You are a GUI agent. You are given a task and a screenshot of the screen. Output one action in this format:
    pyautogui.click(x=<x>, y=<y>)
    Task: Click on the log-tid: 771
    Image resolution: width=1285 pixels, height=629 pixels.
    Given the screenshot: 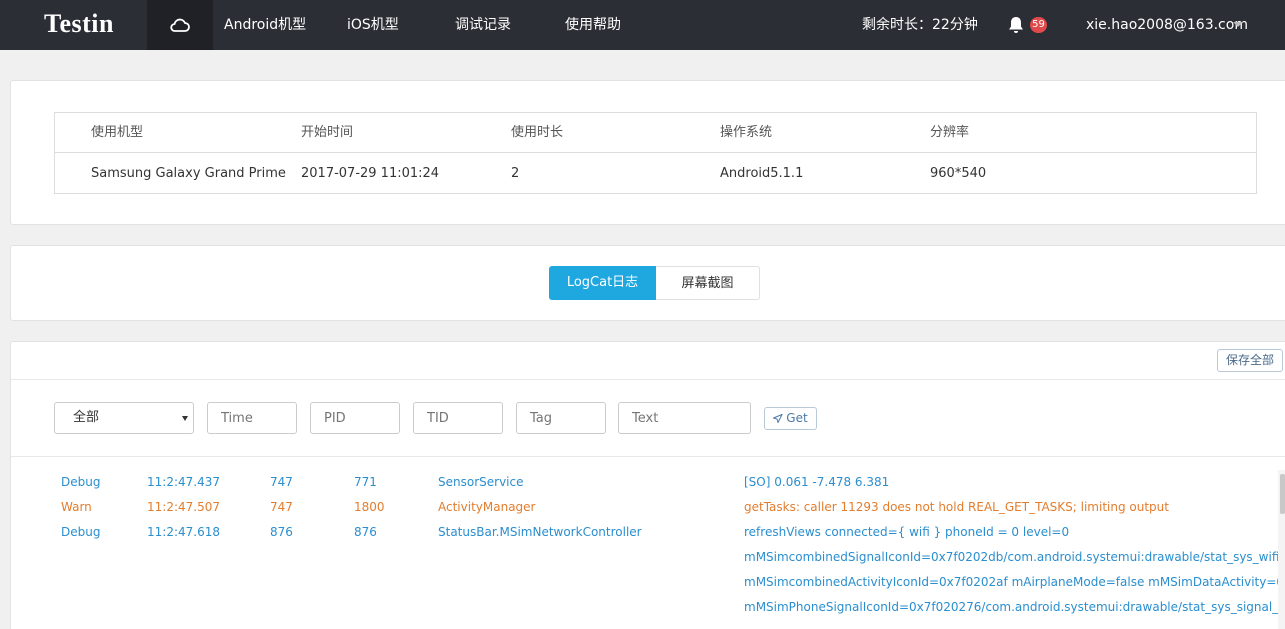 What is the action you would take?
    pyautogui.click(x=365, y=482)
    